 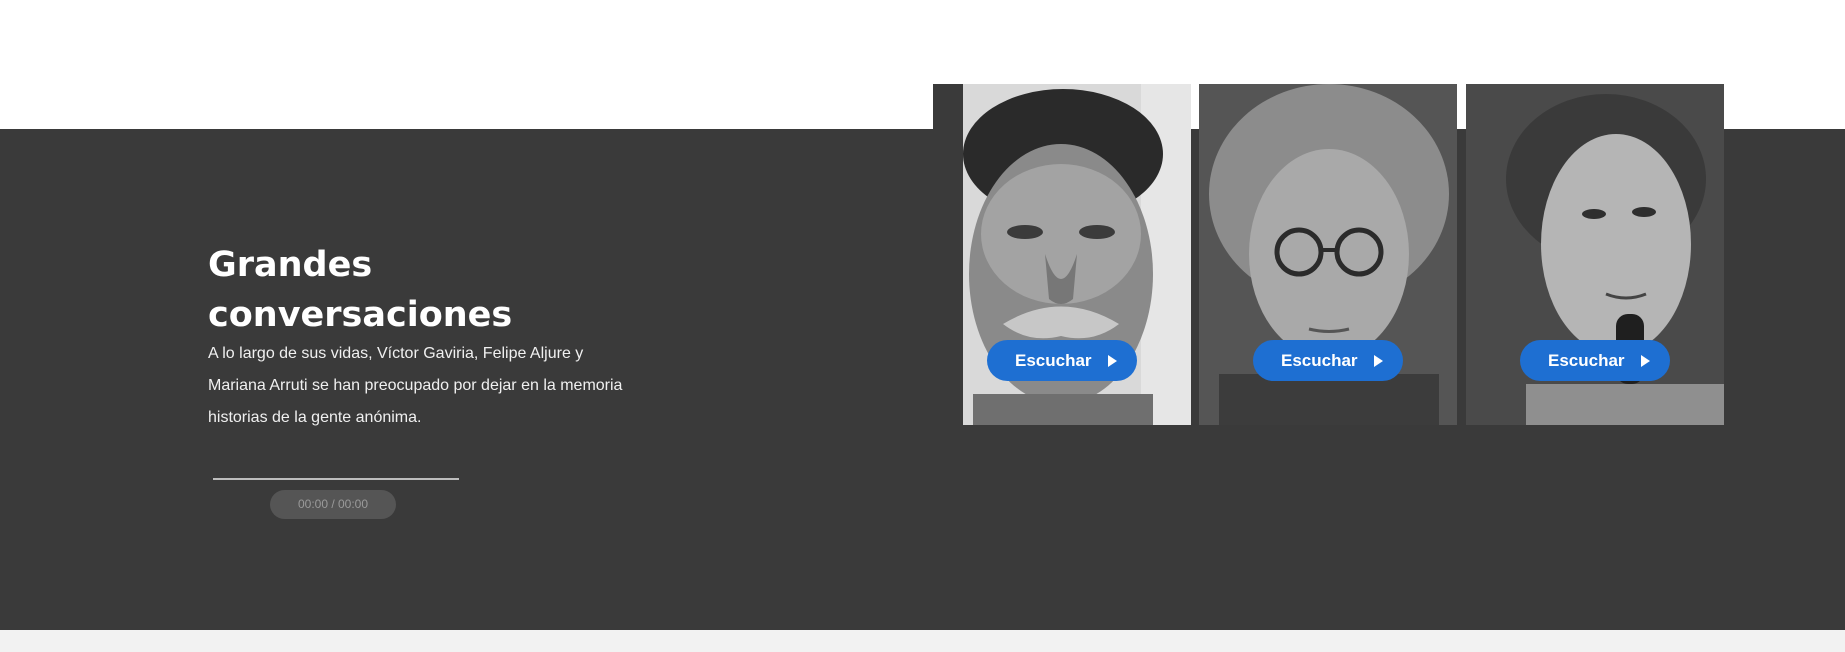 I want to click on section-title: Grandes conversaciones, so click(x=388, y=290).